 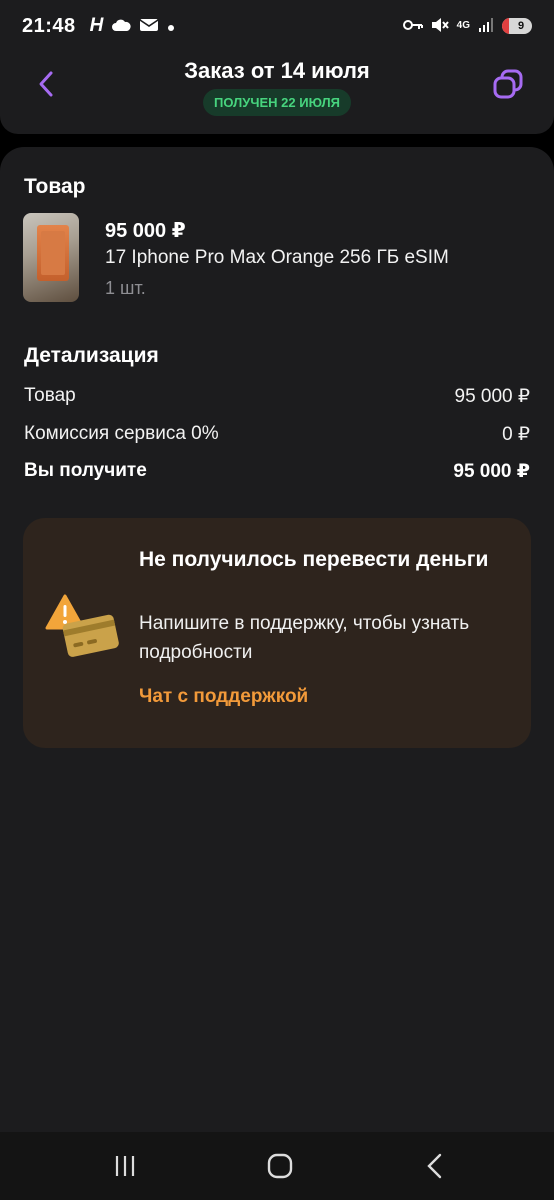 I want to click on details-total-value: 95 000 ₽, so click(x=491, y=471).